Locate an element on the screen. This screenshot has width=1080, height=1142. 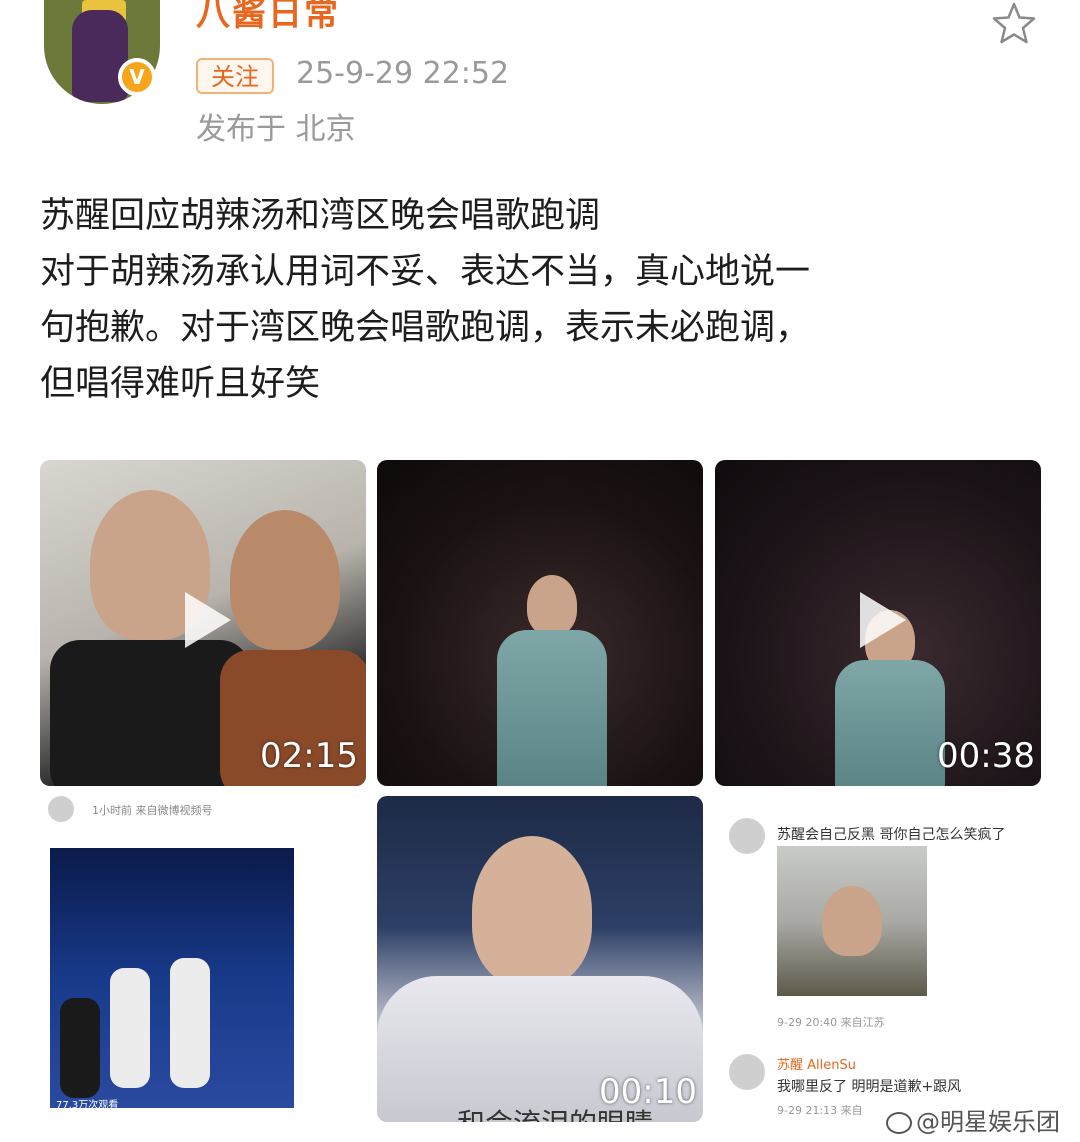
comment-text: 苏醒会自己反黑 哥你自己怎么笑疯了 is located at coordinates (891, 835).